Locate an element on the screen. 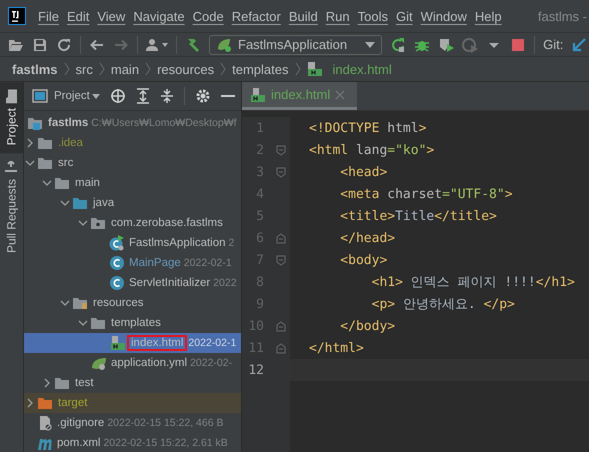 This screenshot has width=589, height=452. breadcrumb-item: fastlms is located at coordinates (35, 69).